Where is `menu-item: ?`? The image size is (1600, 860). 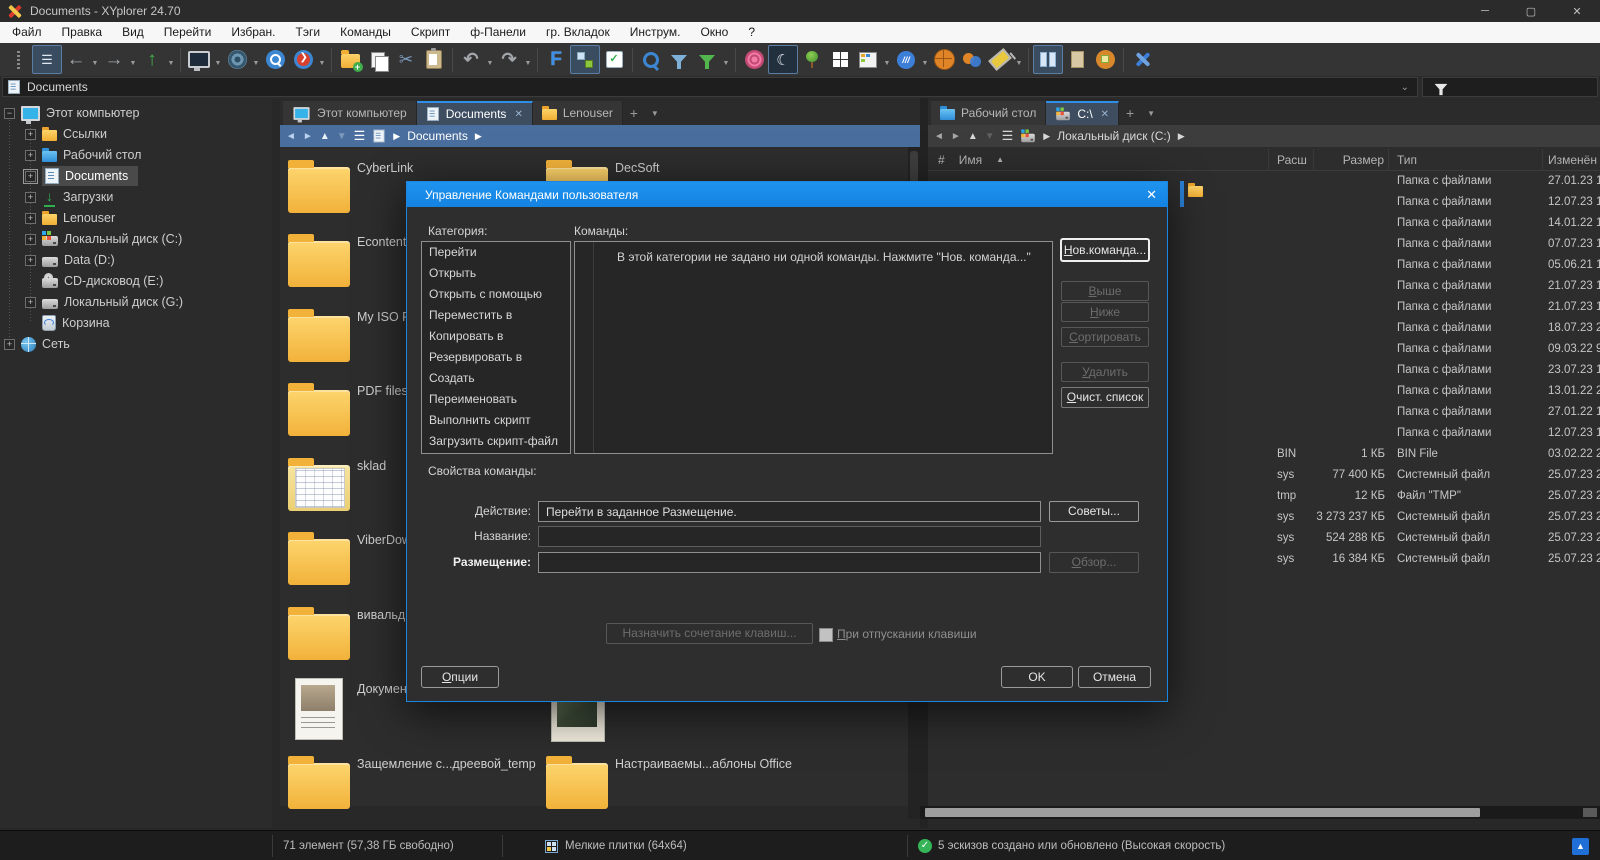
menu-item: ? is located at coordinates (751, 32).